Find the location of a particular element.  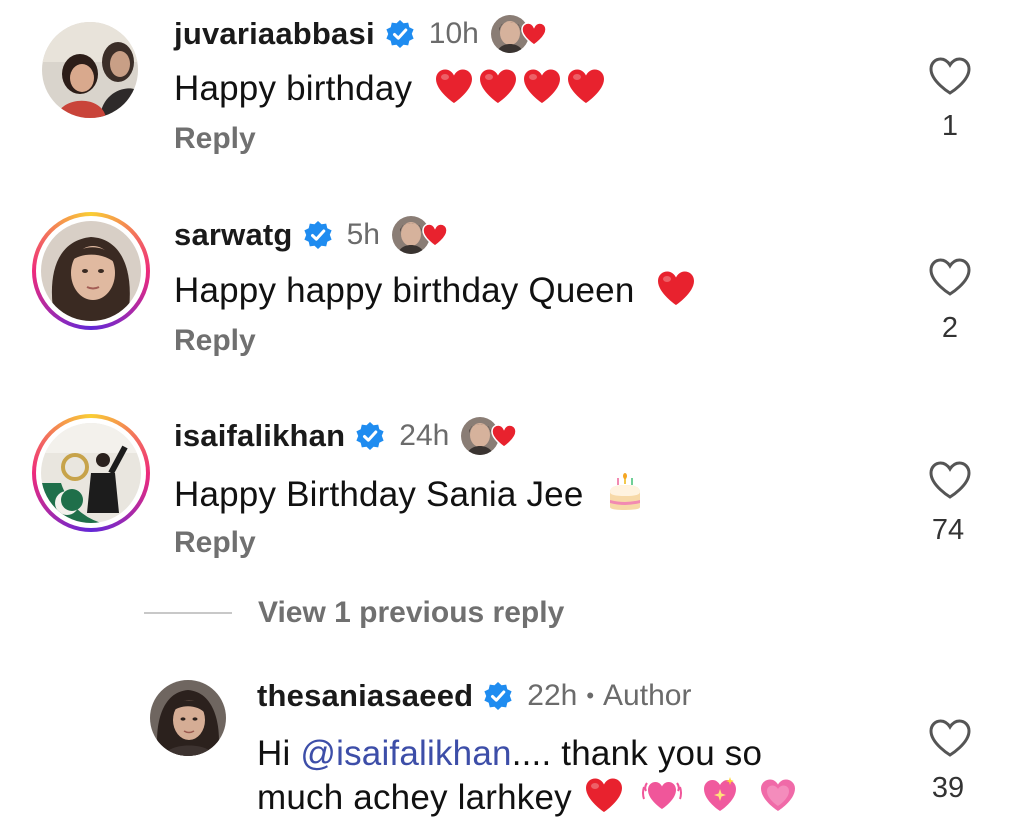

pink-heart-emoji is located at coordinates (778, 795).